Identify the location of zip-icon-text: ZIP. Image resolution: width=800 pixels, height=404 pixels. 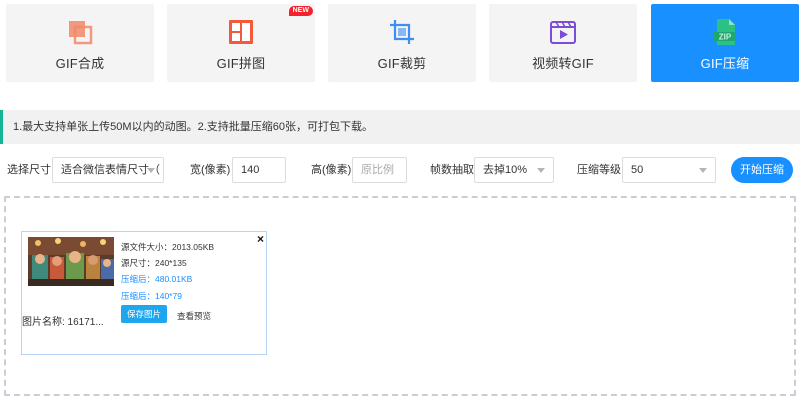
(725, 37).